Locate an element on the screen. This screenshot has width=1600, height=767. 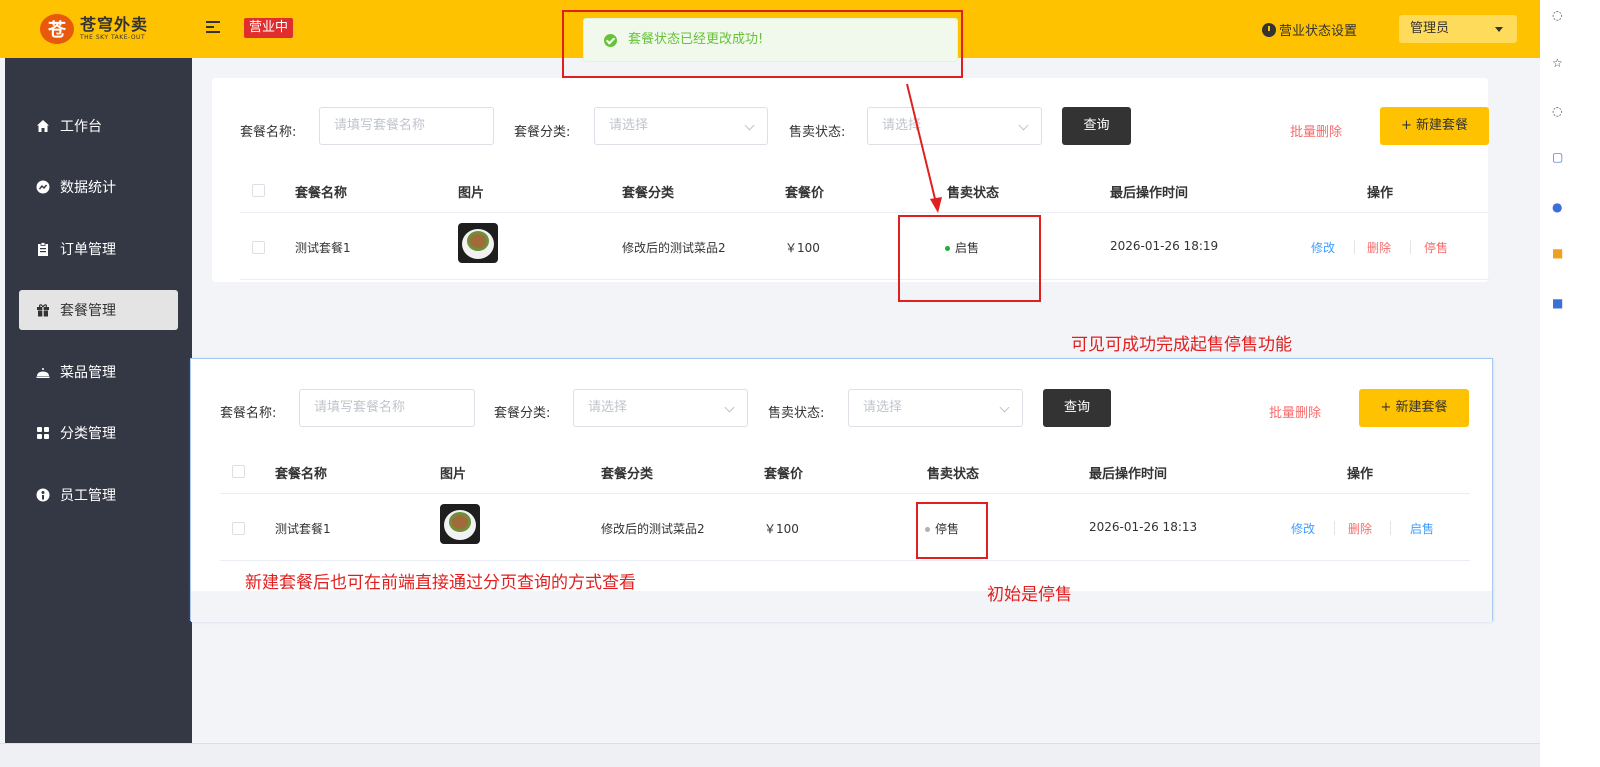
refresh-icon: ◌ is located at coordinates (1557, 15).